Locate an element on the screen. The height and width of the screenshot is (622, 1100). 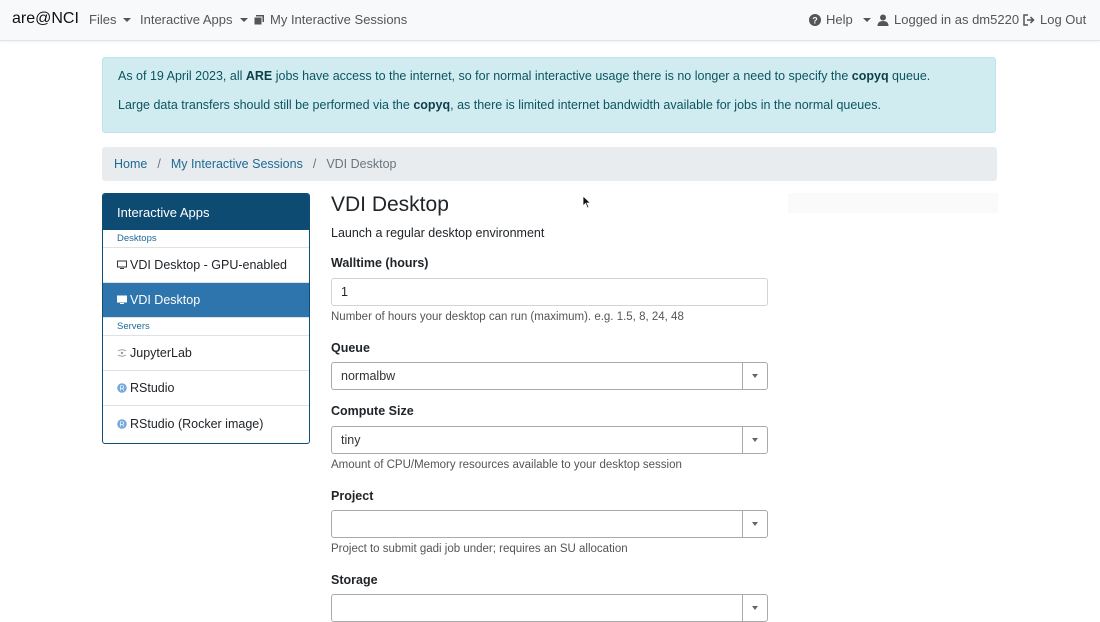
sessions-icon is located at coordinates (258, 19).